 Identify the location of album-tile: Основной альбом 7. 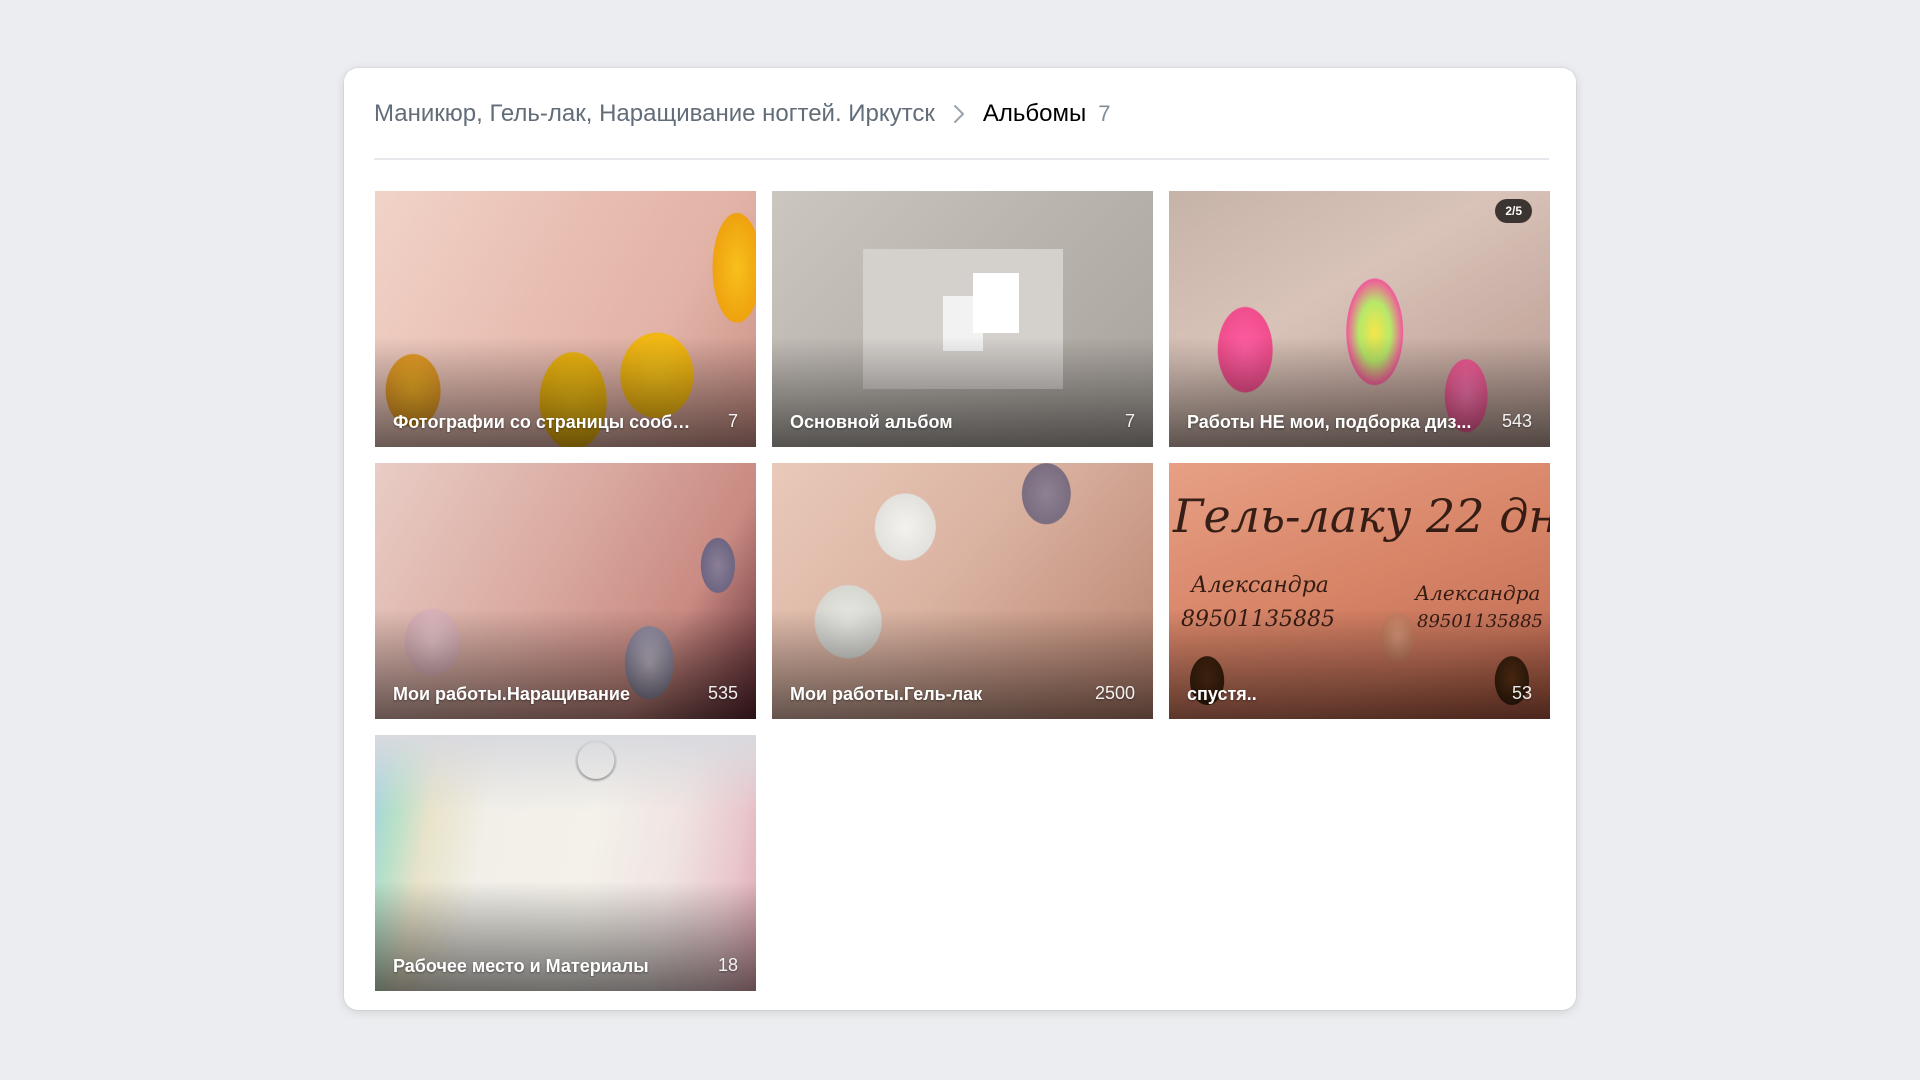
(962, 319).